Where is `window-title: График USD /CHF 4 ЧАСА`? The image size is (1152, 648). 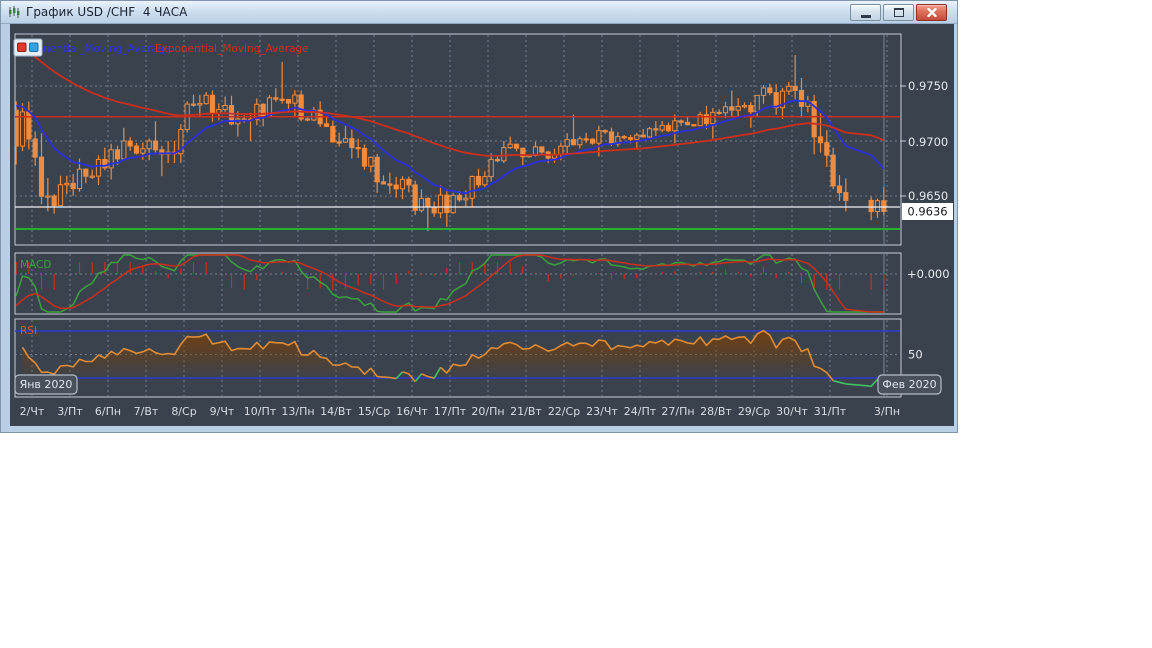 window-title: График USD /CHF 4 ЧАСА is located at coordinates (107, 12).